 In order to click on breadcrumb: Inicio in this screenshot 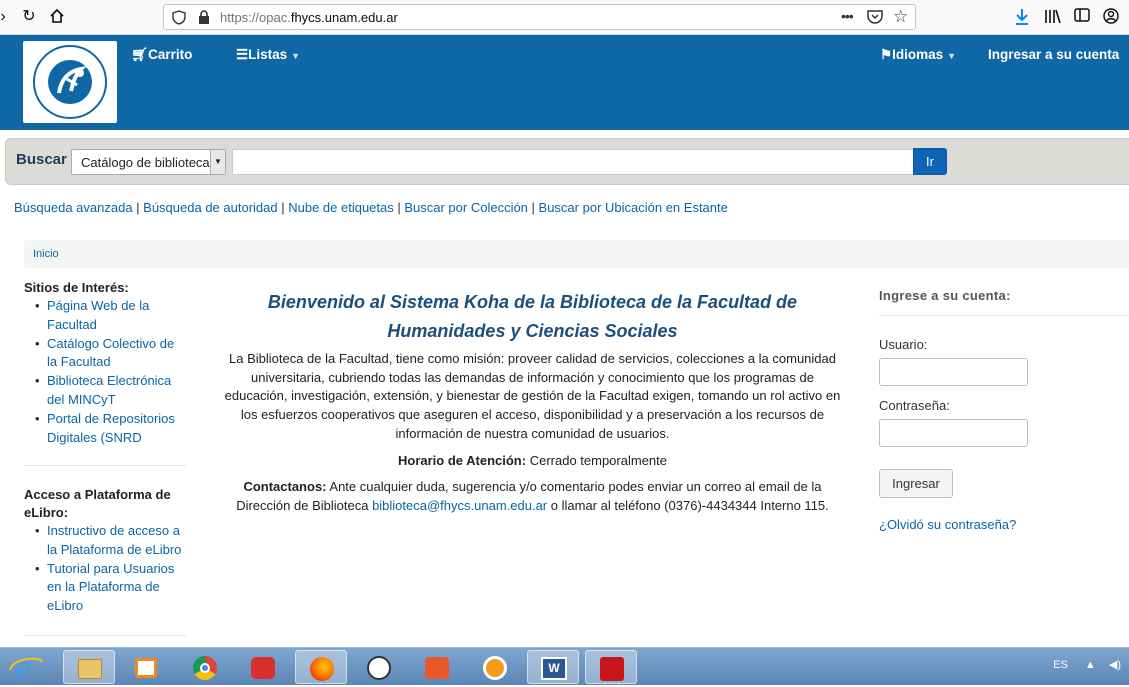, I will do `click(576, 254)`.